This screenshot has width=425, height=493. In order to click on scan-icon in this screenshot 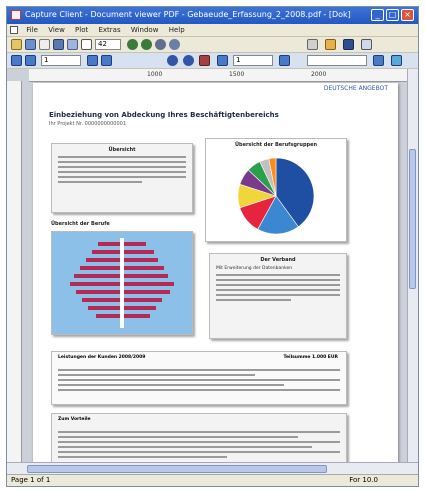, I will do `click(58, 44)`.